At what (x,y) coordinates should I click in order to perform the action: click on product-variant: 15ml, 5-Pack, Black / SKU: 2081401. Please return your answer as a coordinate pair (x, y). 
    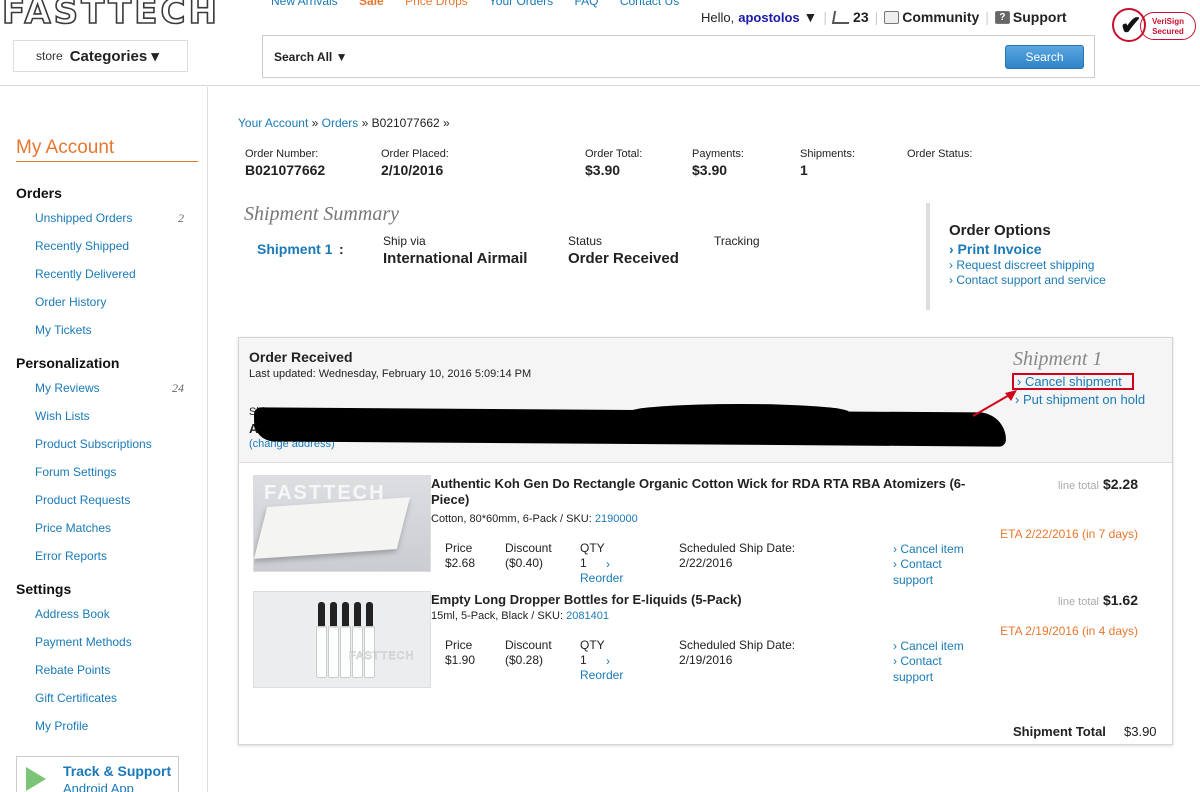
    Looking at the image, I should click on (520, 616).